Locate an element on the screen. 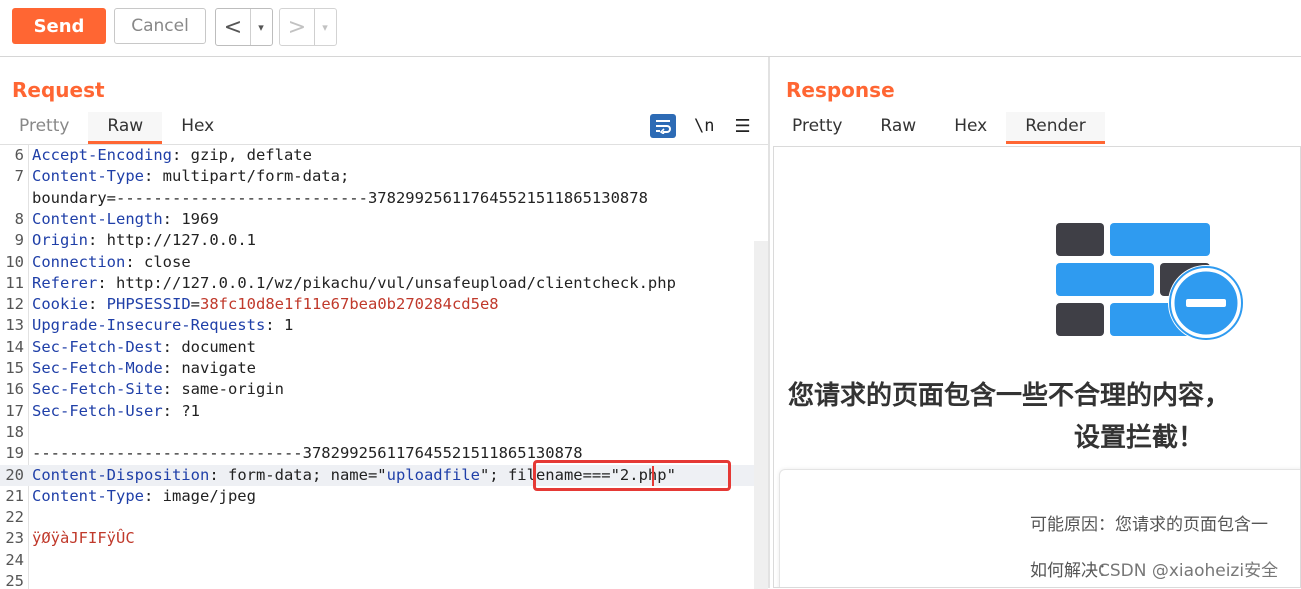 The width and height of the screenshot is (1301, 589). line-content: Content-Type: image/jpeg is located at coordinates (144, 496).